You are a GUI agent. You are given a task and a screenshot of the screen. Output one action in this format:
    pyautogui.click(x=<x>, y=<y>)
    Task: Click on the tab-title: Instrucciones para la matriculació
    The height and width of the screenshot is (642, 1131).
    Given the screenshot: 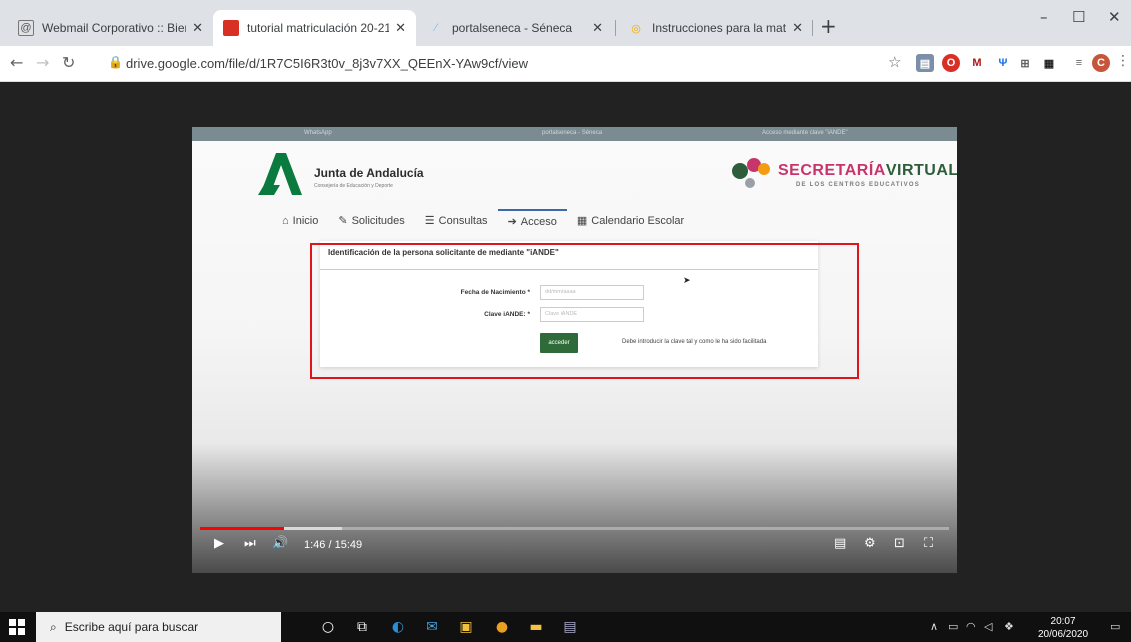 What is the action you would take?
    pyautogui.click(x=719, y=28)
    